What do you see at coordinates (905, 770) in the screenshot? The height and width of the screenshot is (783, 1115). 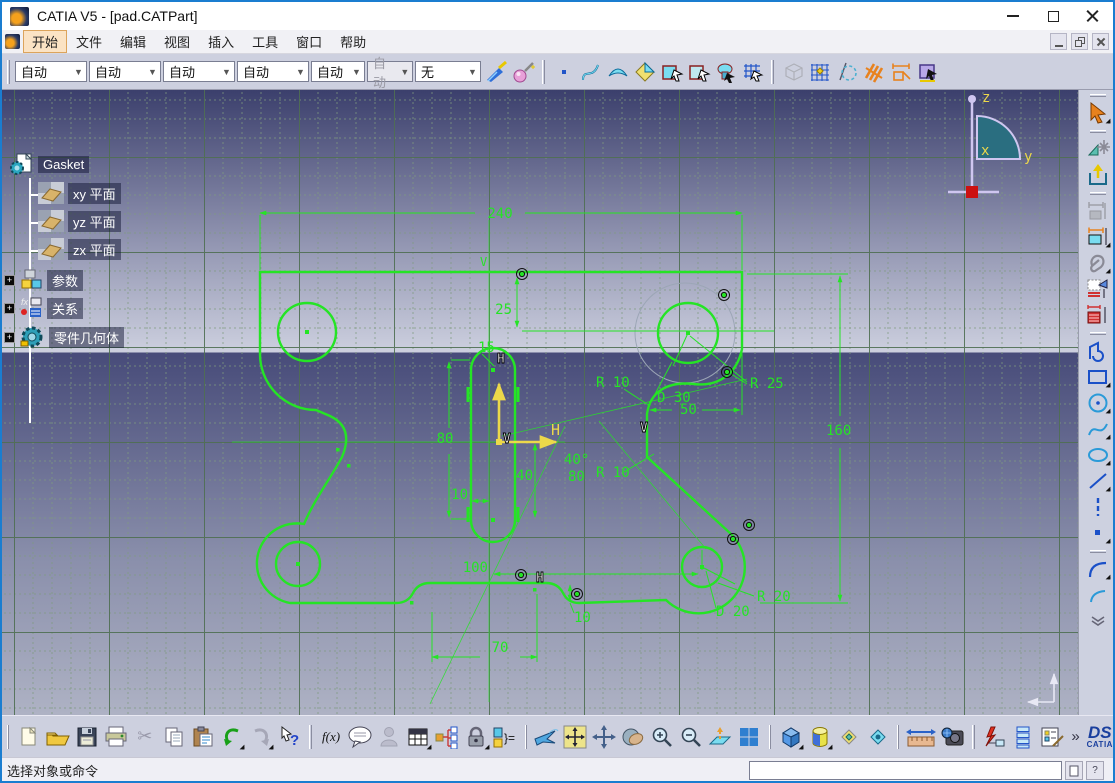 I see `power-input-field` at bounding box center [905, 770].